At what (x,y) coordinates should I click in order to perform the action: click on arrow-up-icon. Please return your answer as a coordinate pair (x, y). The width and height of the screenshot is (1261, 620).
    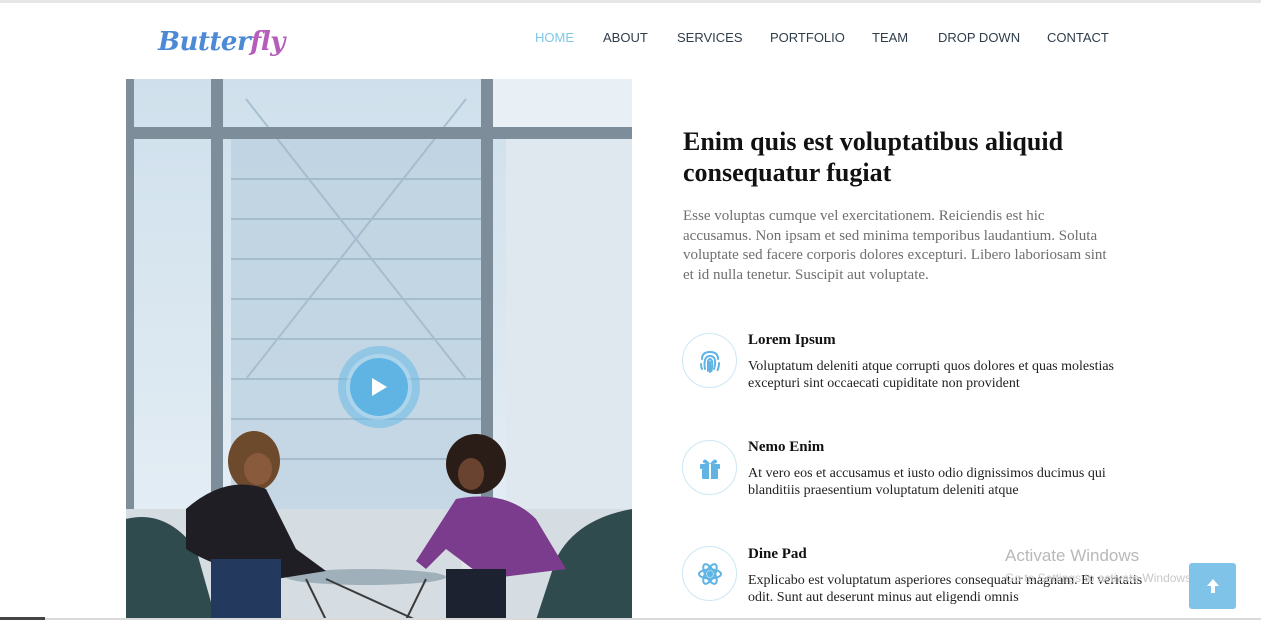
    Looking at the image, I should click on (1212, 586).